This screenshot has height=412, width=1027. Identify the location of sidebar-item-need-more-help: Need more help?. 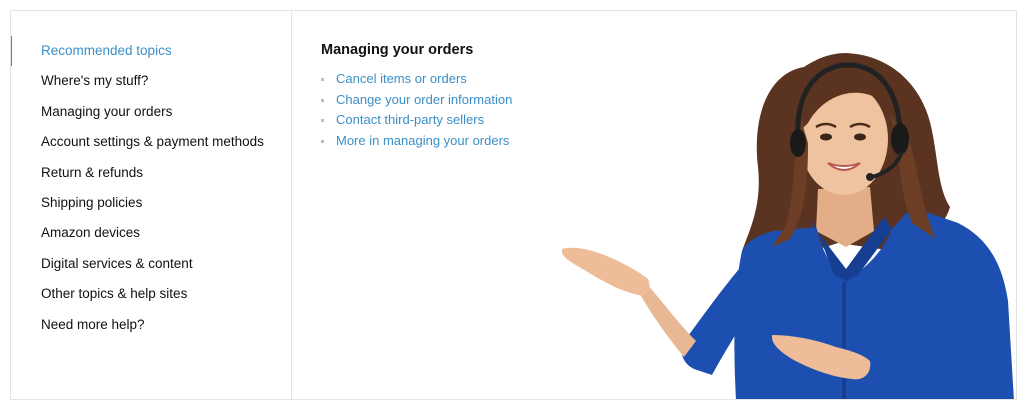
(151, 325).